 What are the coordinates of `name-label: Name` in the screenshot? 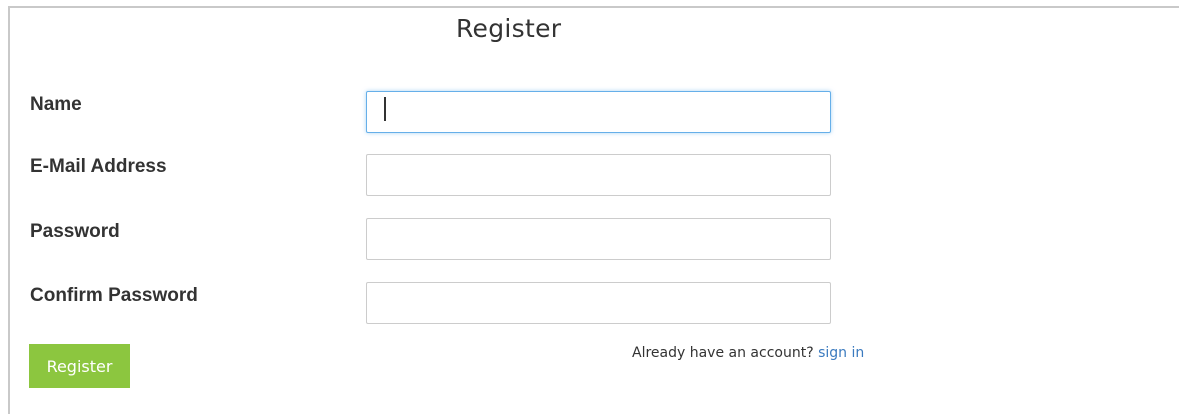 It's located at (56, 104).